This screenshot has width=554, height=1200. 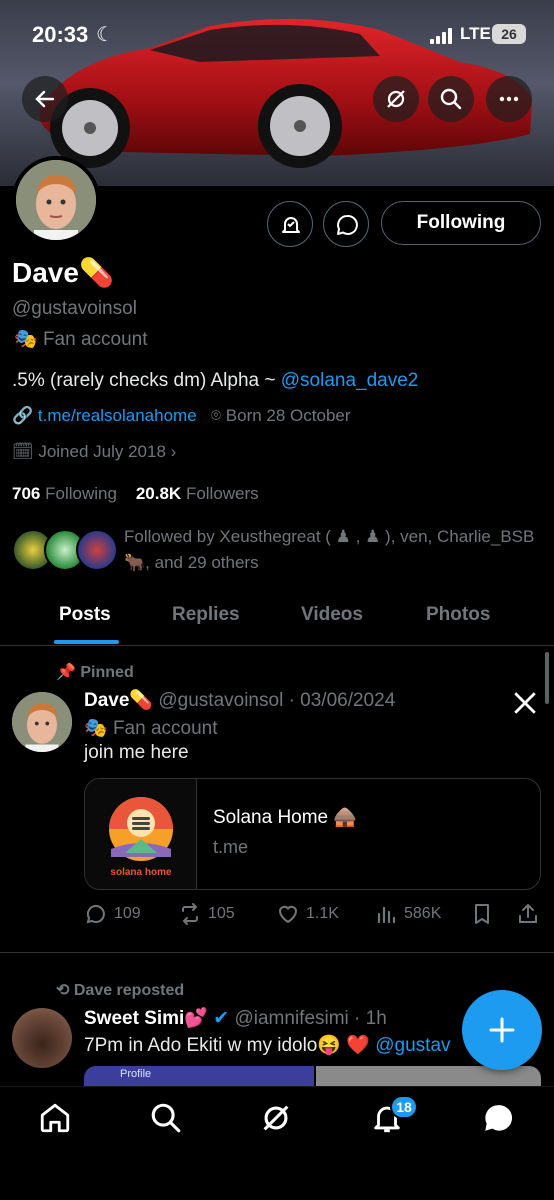 What do you see at coordinates (423, 913) in the screenshot?
I see `view-count: 586K` at bounding box center [423, 913].